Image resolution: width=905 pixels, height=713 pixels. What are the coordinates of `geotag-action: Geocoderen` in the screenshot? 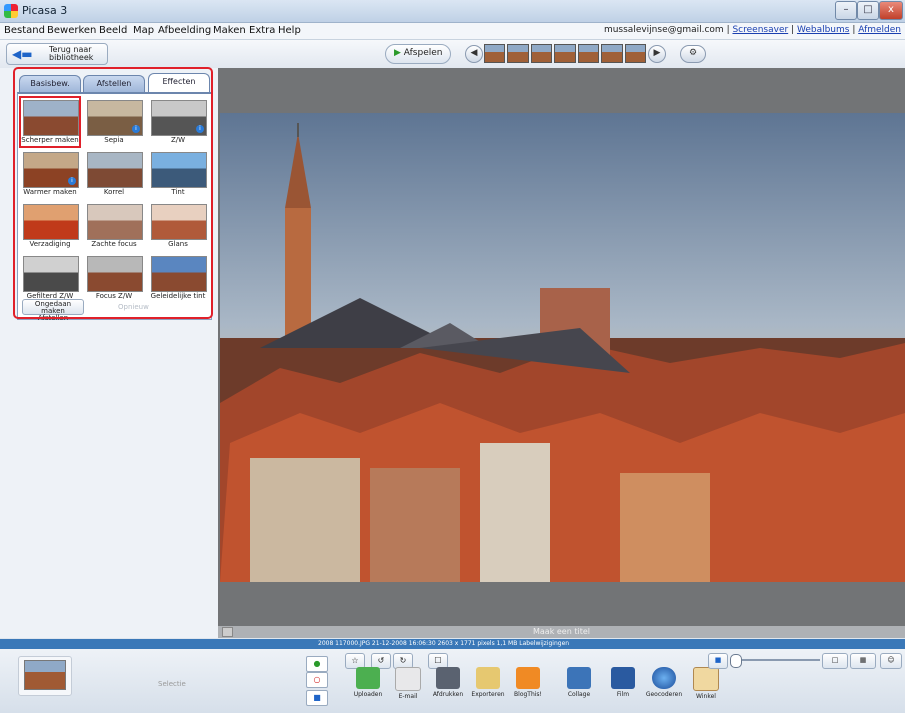 It's located at (664, 682).